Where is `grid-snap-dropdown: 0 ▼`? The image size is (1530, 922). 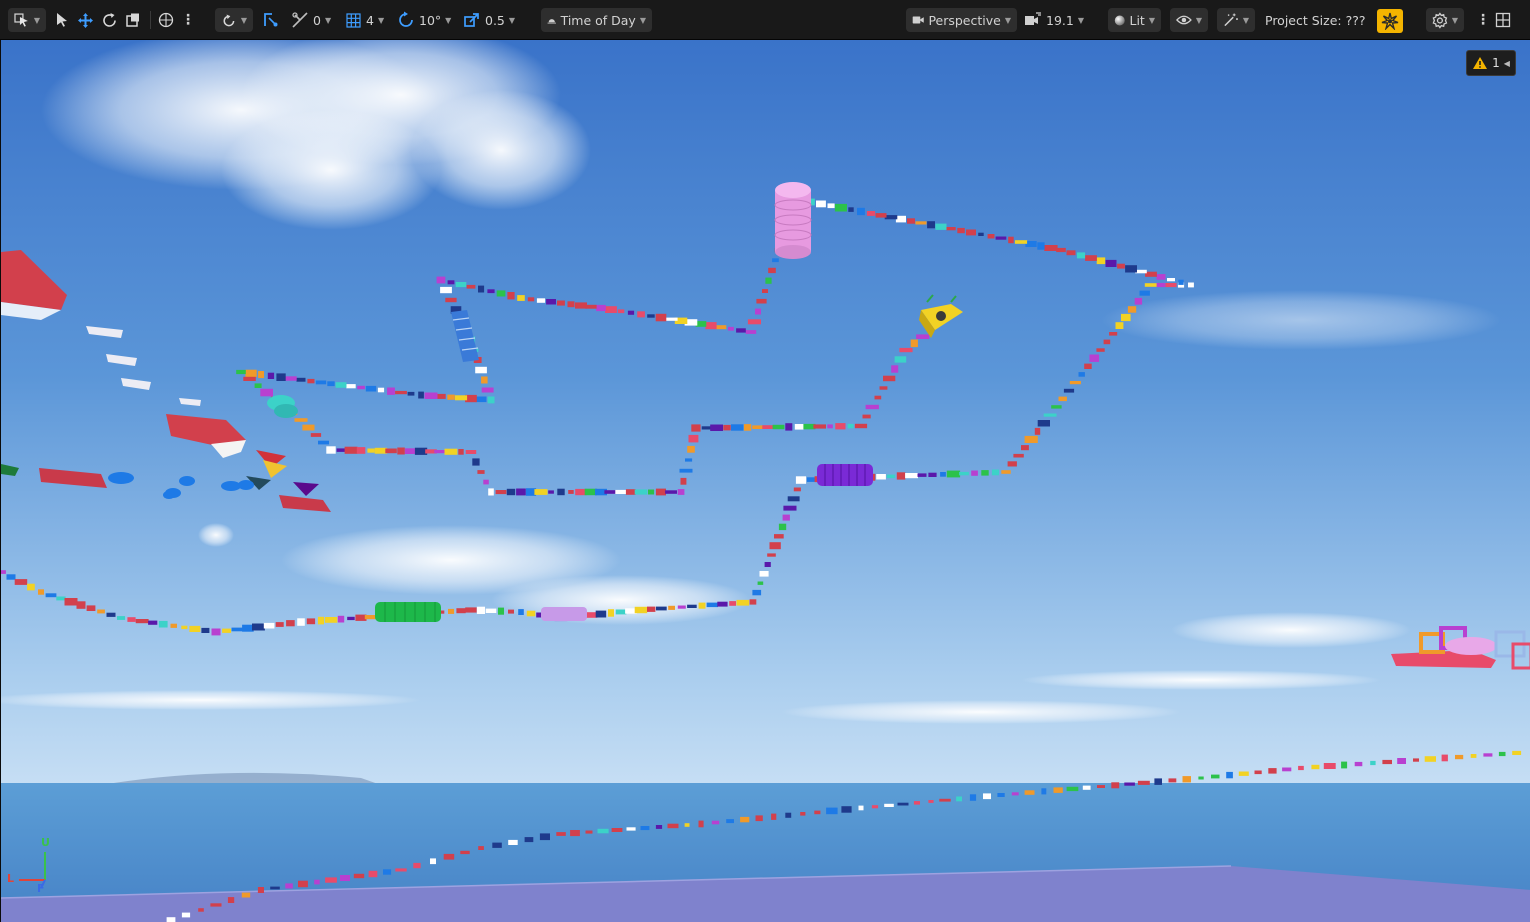
grid-snap-dropdown: 0 ▼ is located at coordinates (311, 20).